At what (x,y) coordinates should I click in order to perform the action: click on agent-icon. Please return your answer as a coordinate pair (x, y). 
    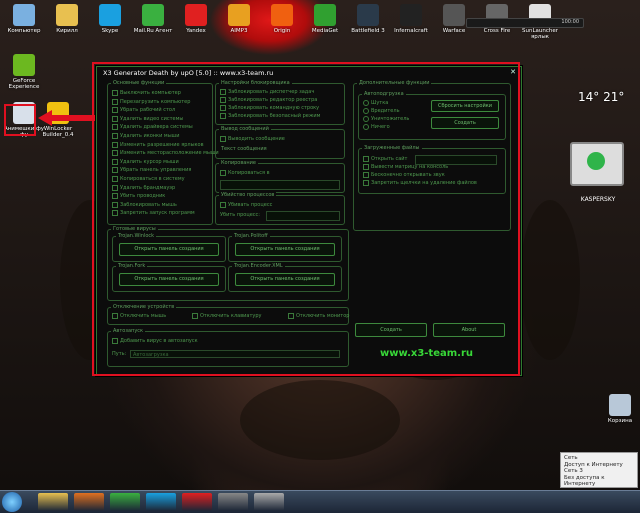
    Looking at the image, I should click on (125, 502).